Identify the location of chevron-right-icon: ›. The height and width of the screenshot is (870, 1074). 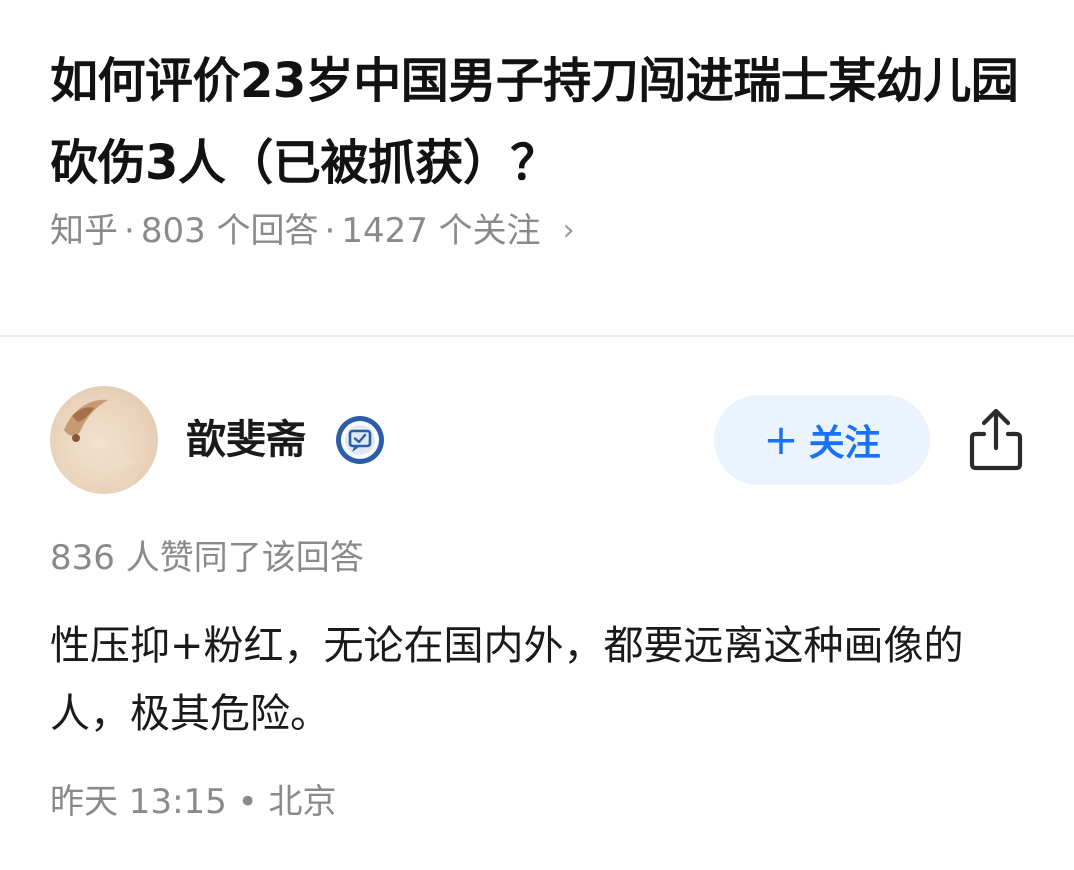
(568, 230).